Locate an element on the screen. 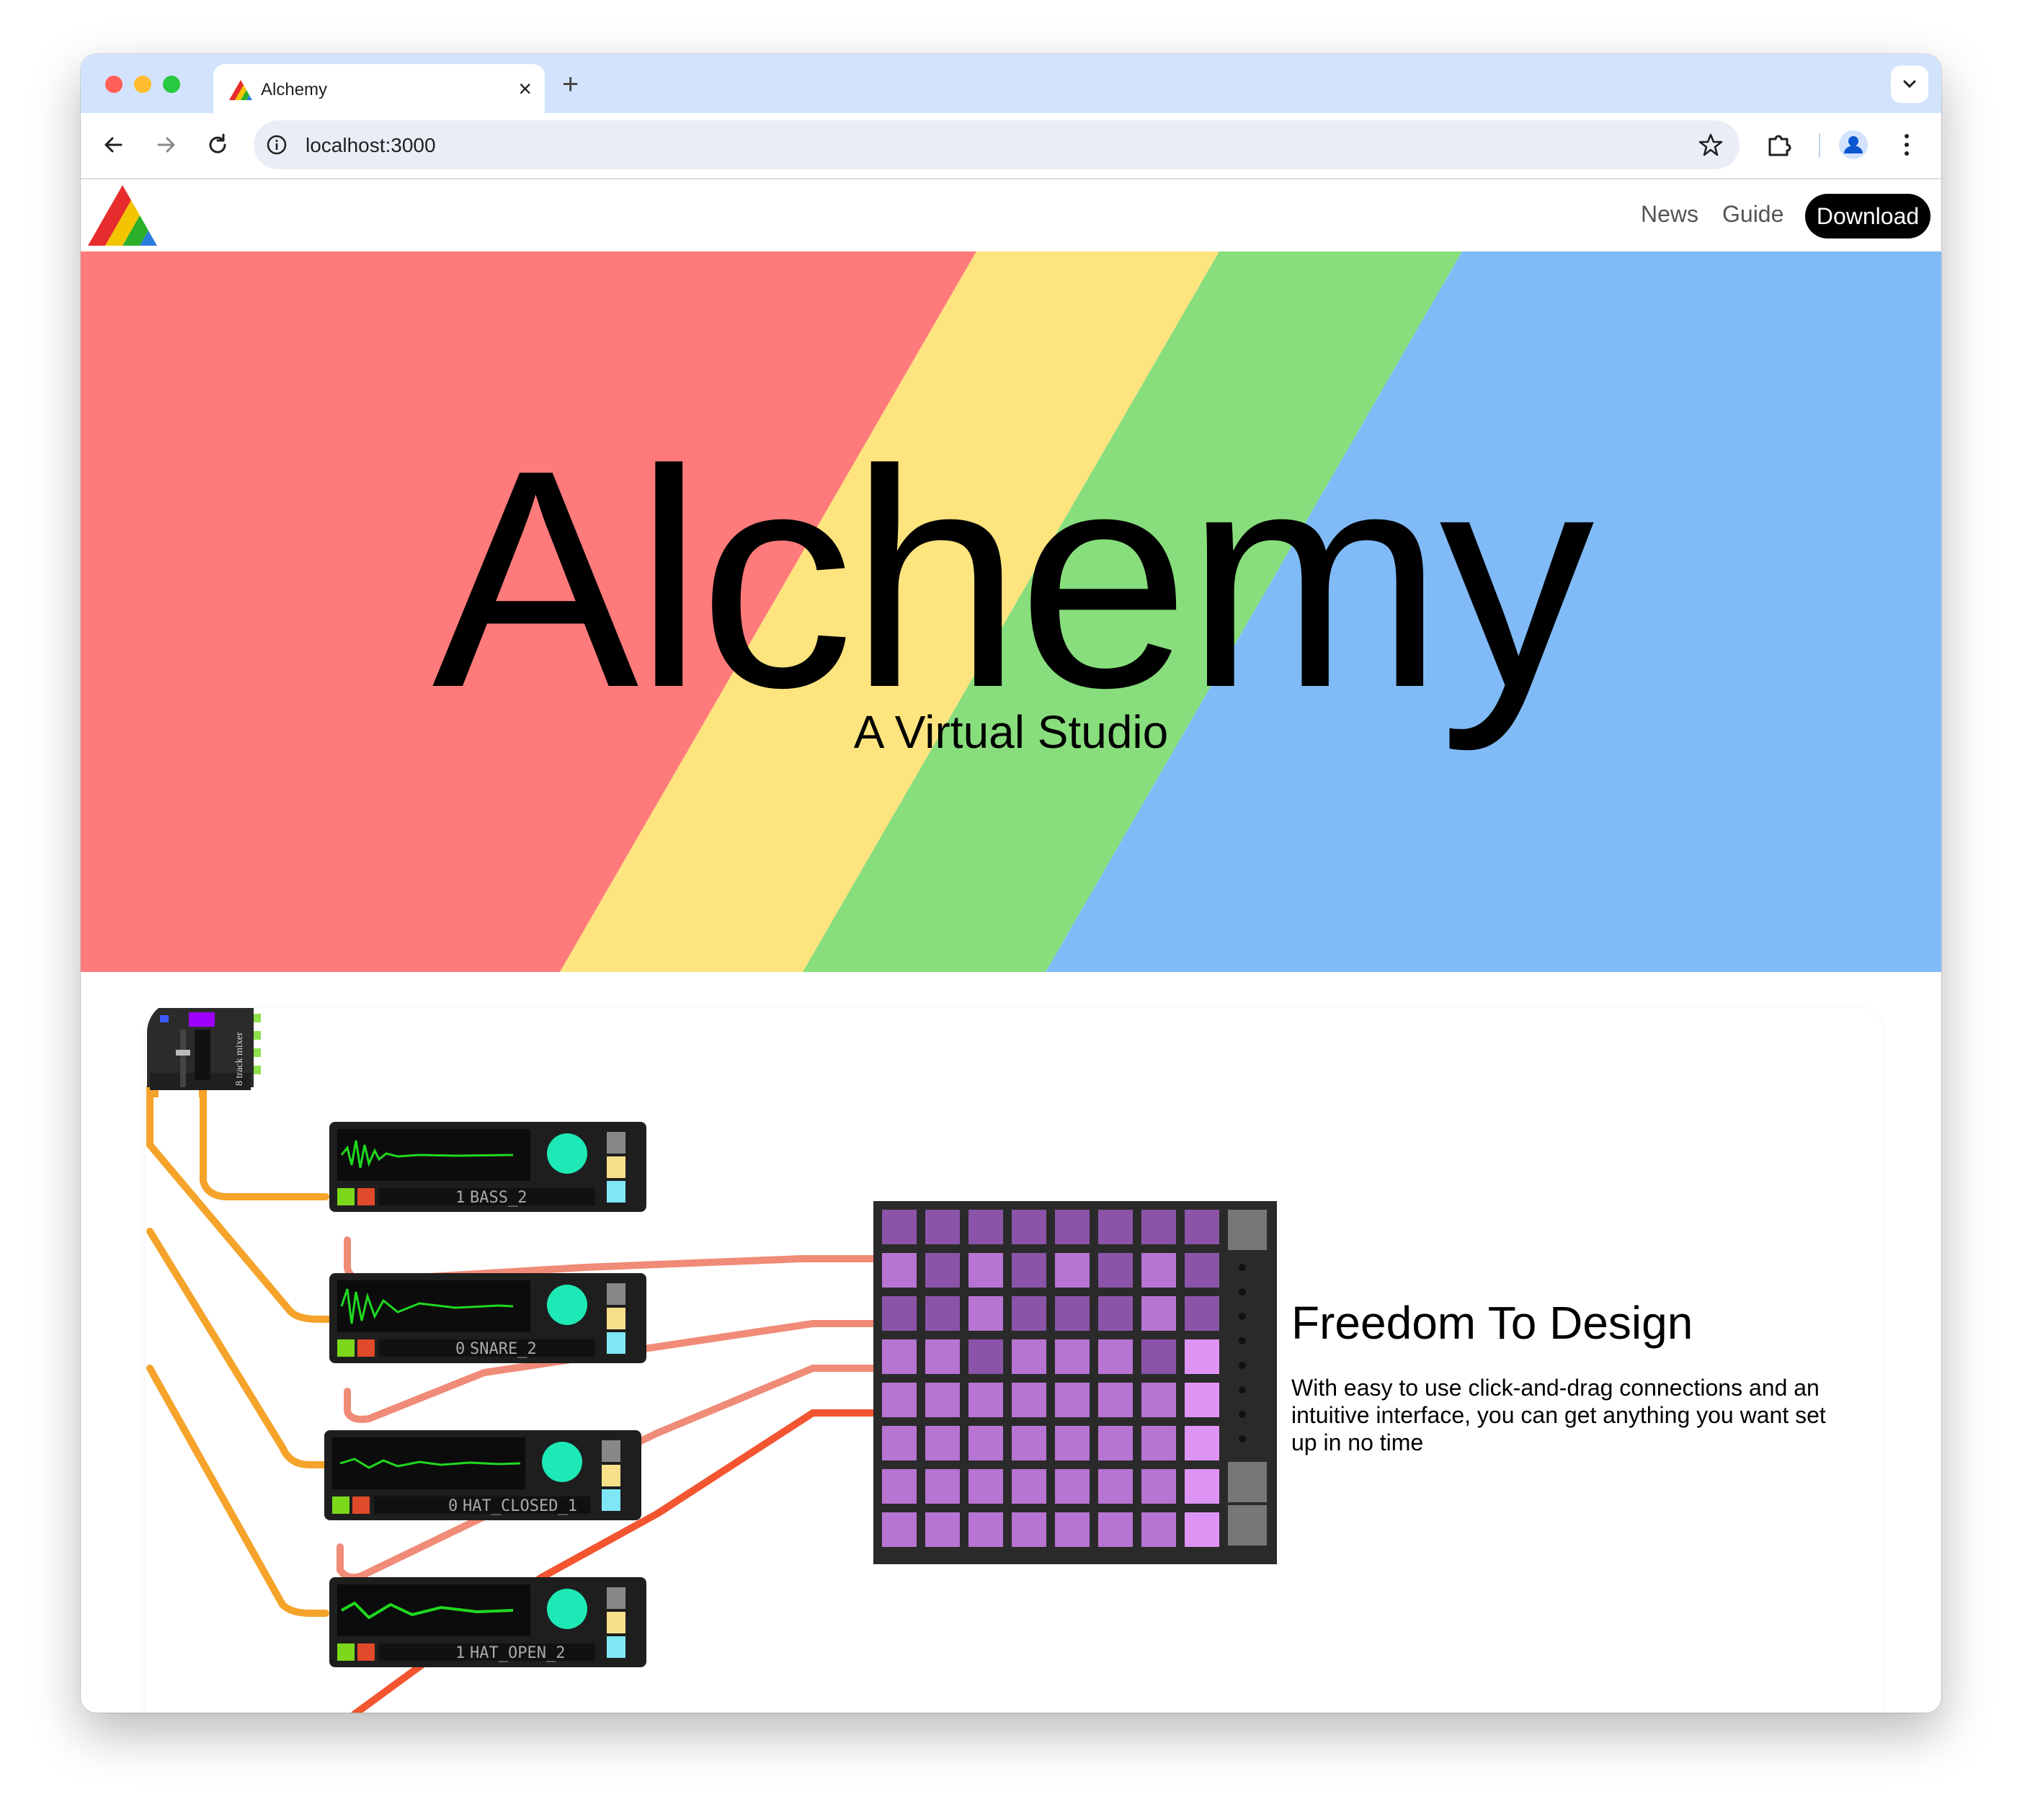 Image resolution: width=2022 pixels, height=1820 pixels. nav-news-link: News is located at coordinates (1670, 214).